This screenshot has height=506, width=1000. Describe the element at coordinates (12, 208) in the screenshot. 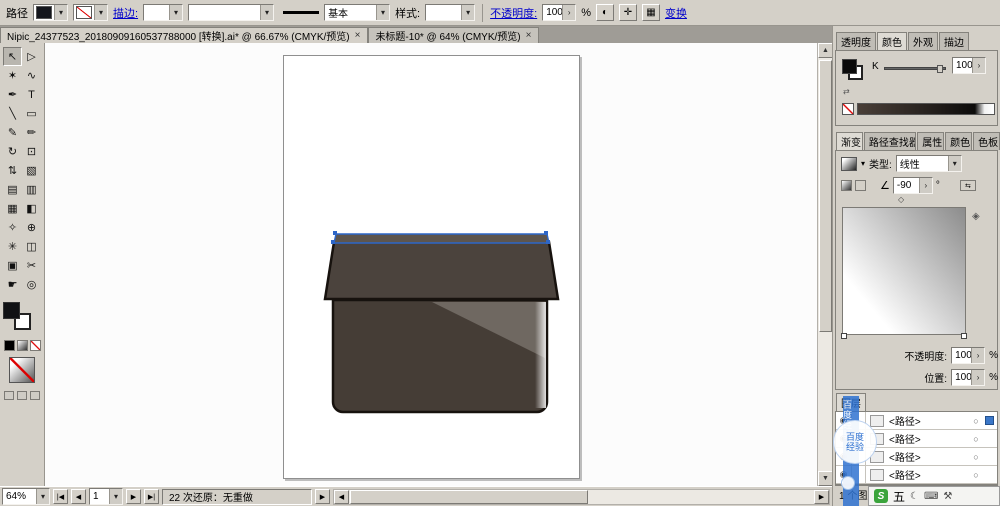

I see `mesh-tool: ▦` at that location.